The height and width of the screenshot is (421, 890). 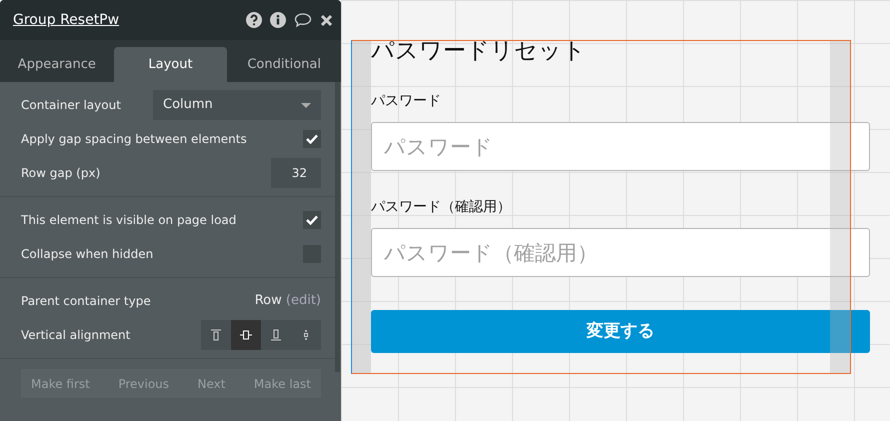 I want to click on setting-label: Vertical alignment, so click(x=75, y=335).